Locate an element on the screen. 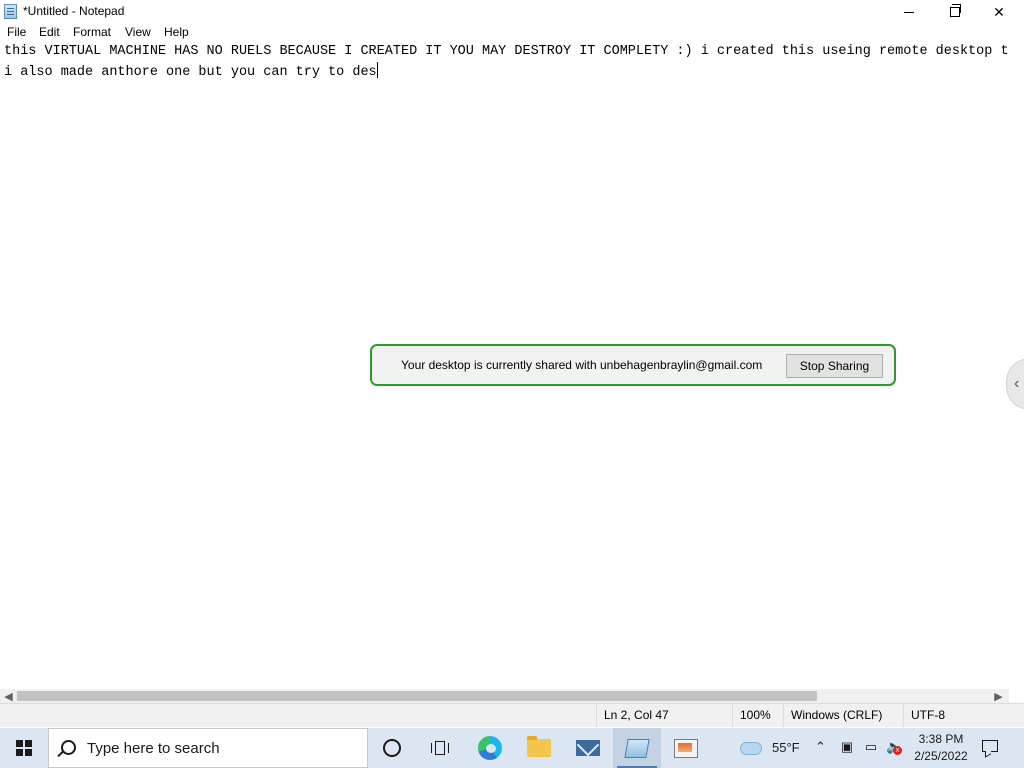  task-view-icon is located at coordinates (440, 748).